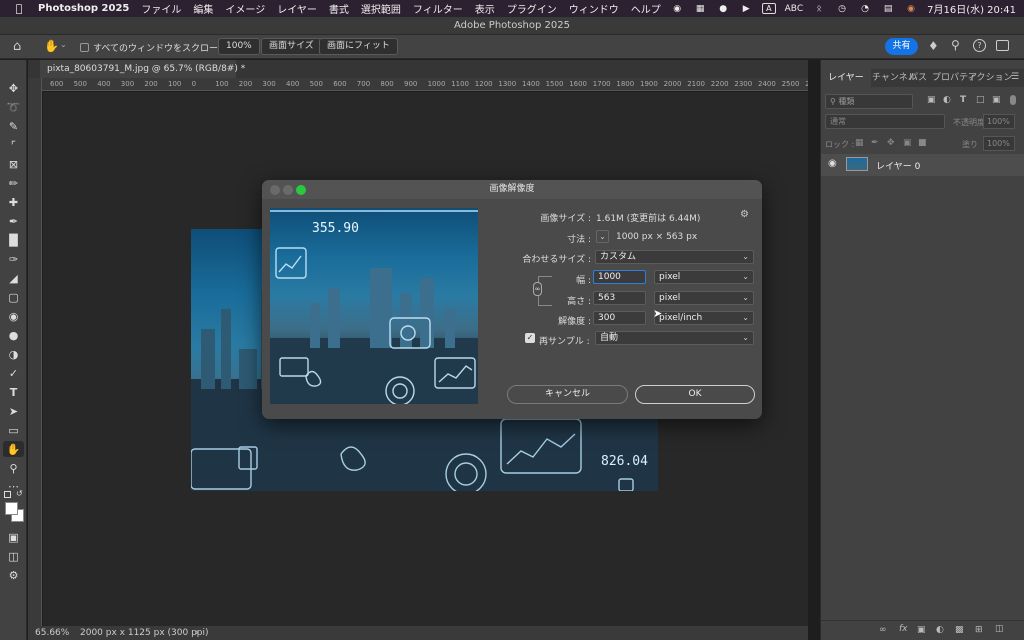 This screenshot has height=640, width=1024. I want to click on status-zoom: 65.66%, so click(52, 633).